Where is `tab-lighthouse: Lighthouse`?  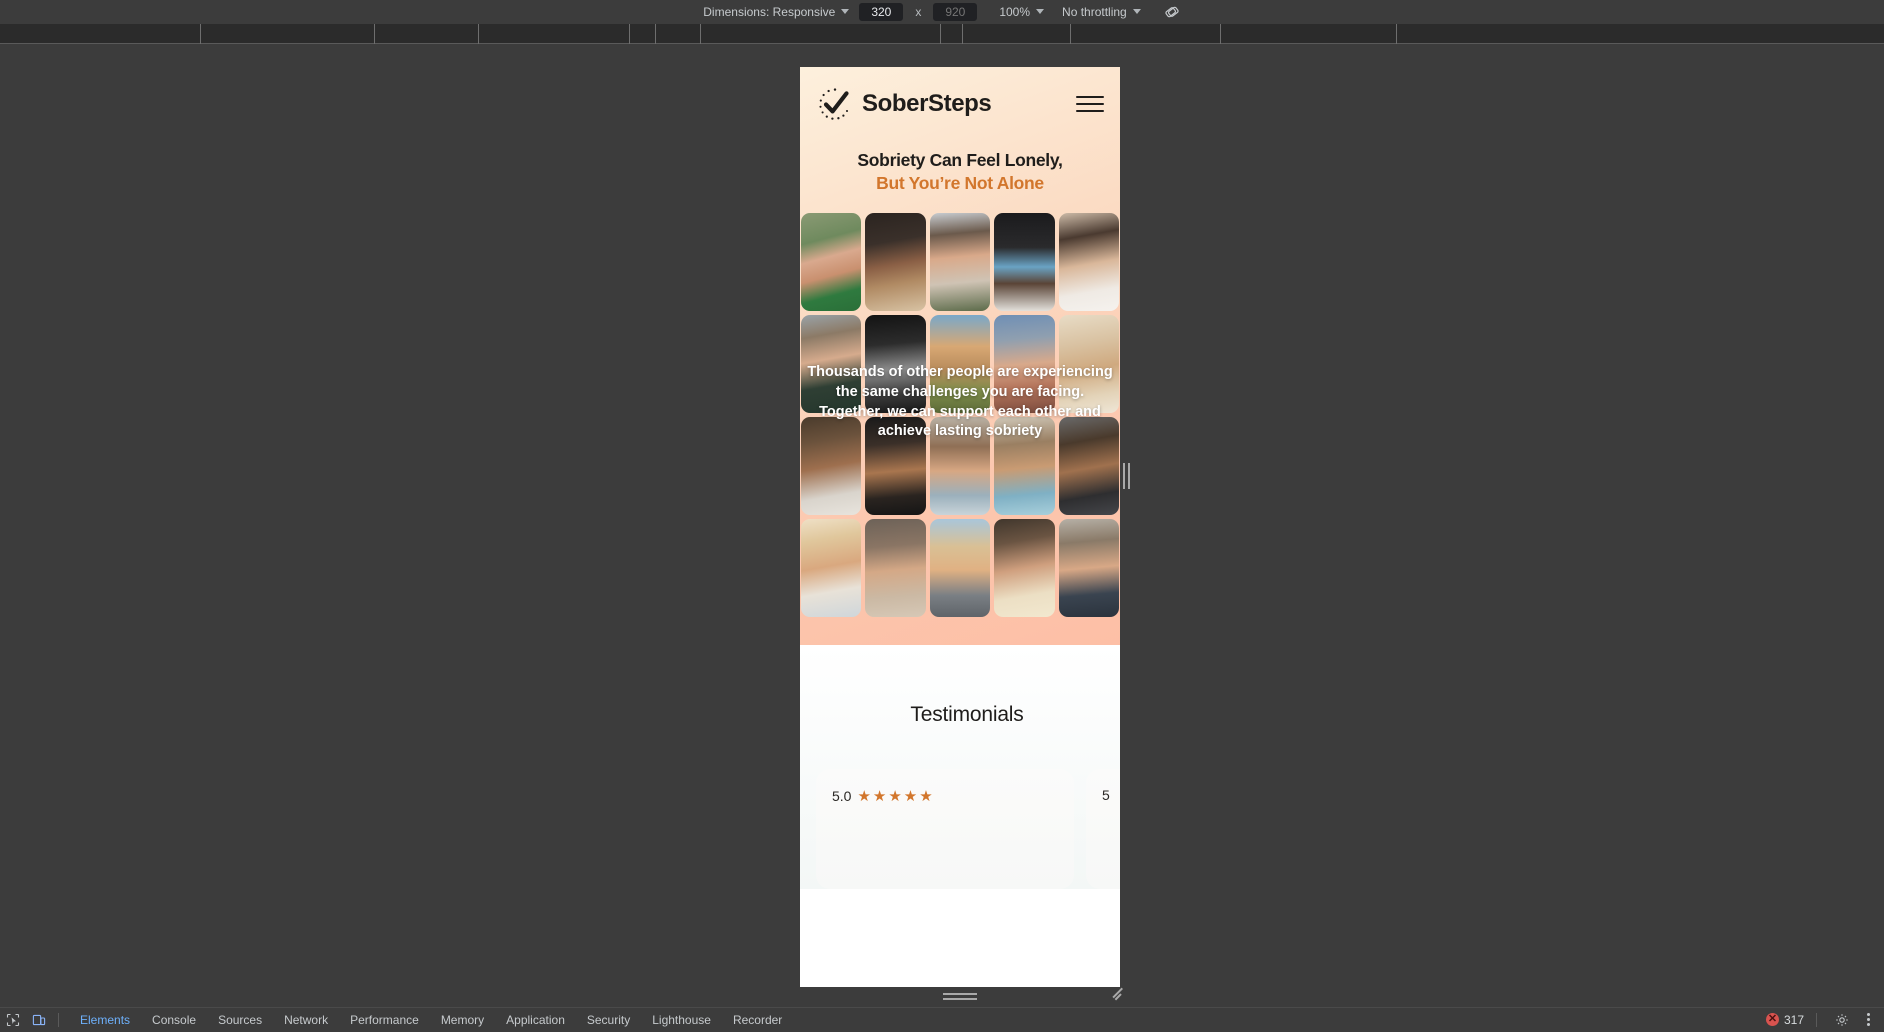 tab-lighthouse: Lighthouse is located at coordinates (681, 1020).